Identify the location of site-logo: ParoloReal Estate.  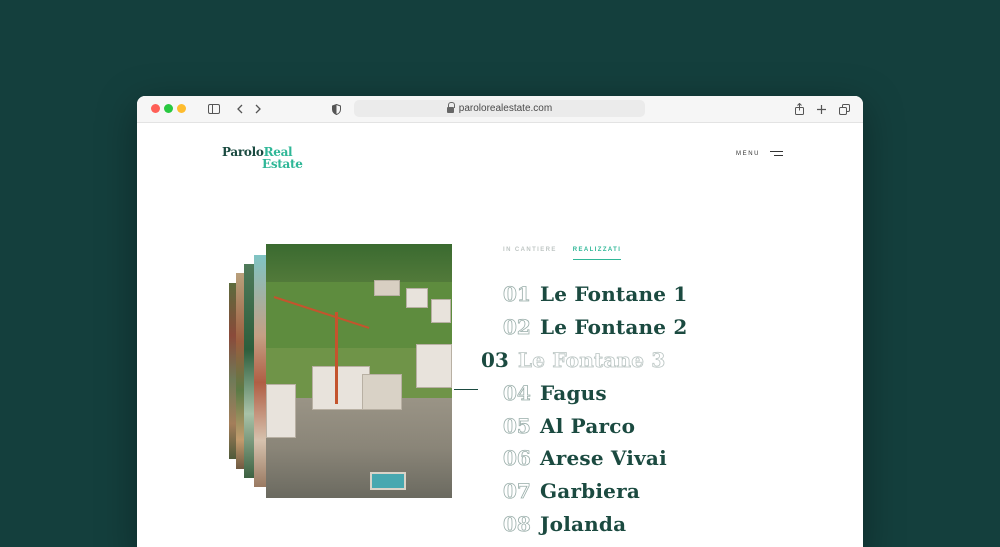
(262, 158).